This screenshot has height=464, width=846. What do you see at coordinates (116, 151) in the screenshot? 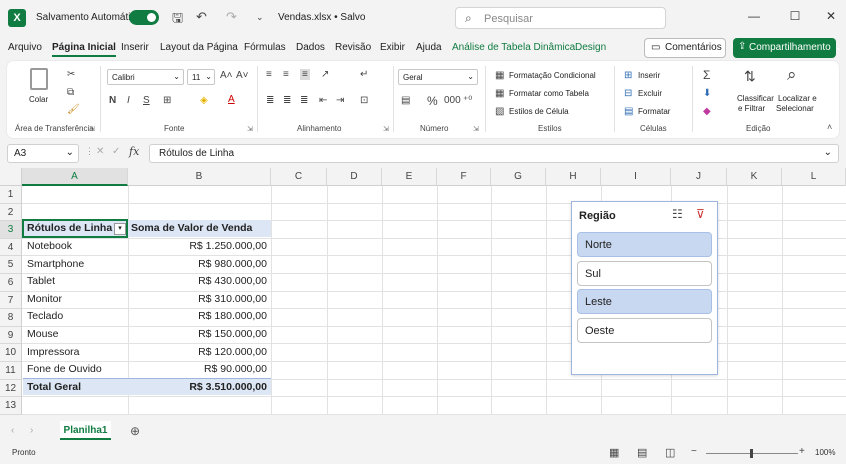
I see `enter-icon: ✓` at bounding box center [116, 151].